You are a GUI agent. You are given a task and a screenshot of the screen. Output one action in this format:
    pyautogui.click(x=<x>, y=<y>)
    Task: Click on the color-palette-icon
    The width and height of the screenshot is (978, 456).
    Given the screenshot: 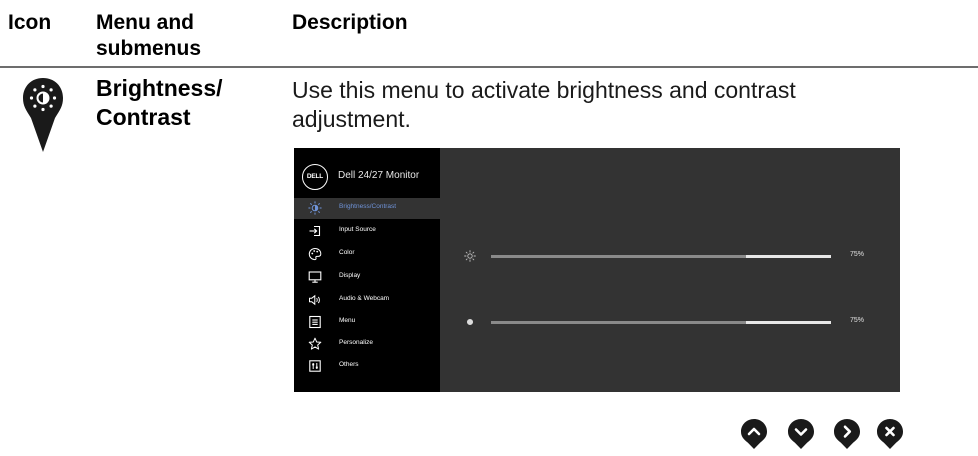 What is the action you would take?
    pyautogui.click(x=315, y=254)
    